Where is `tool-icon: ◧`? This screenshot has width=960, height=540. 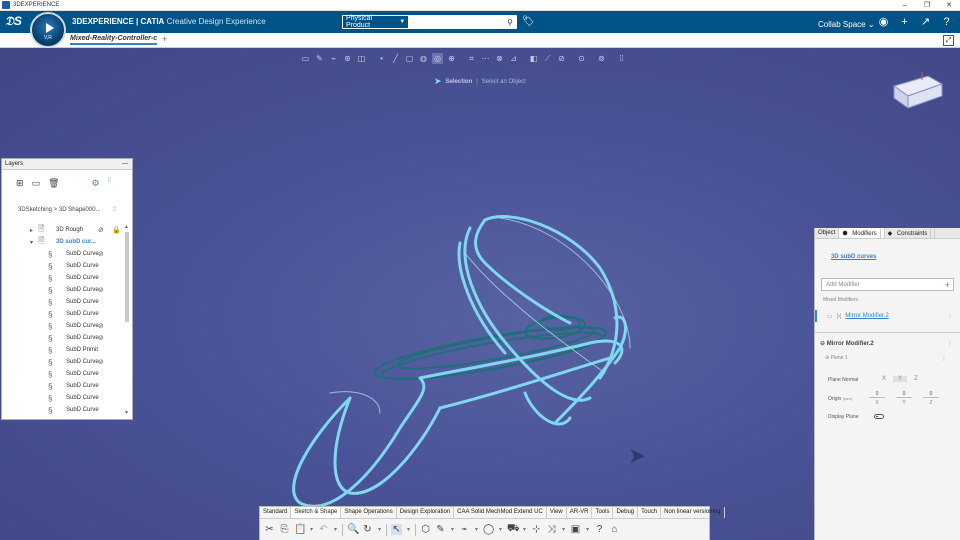 tool-icon: ◧ is located at coordinates (533, 58).